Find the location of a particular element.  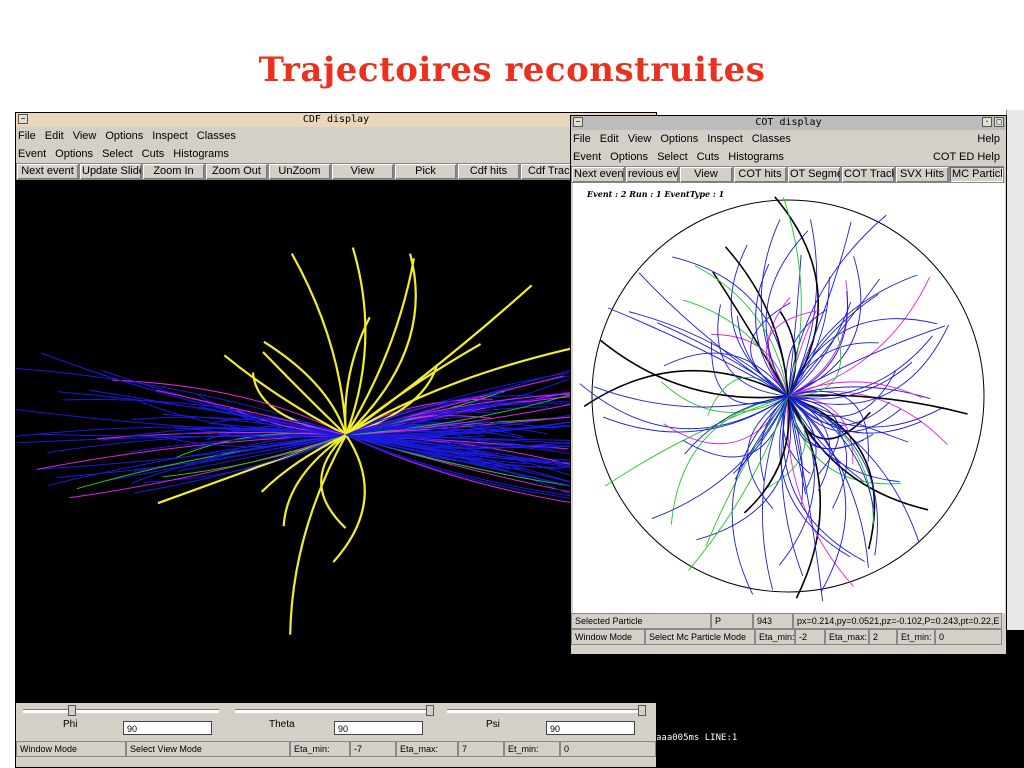

cot-segments-button: OT Segmen is located at coordinates (814, 174).